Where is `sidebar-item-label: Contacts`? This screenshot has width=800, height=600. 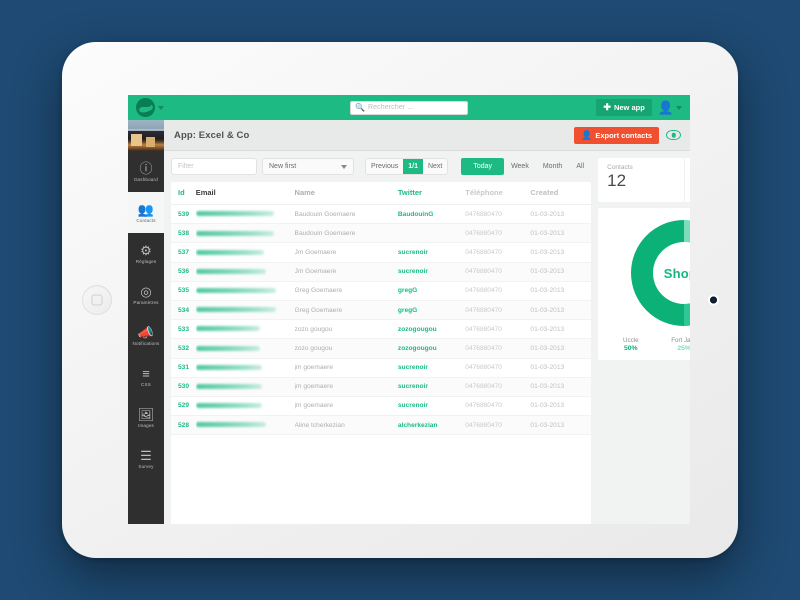 sidebar-item-label: Contacts is located at coordinates (146, 220).